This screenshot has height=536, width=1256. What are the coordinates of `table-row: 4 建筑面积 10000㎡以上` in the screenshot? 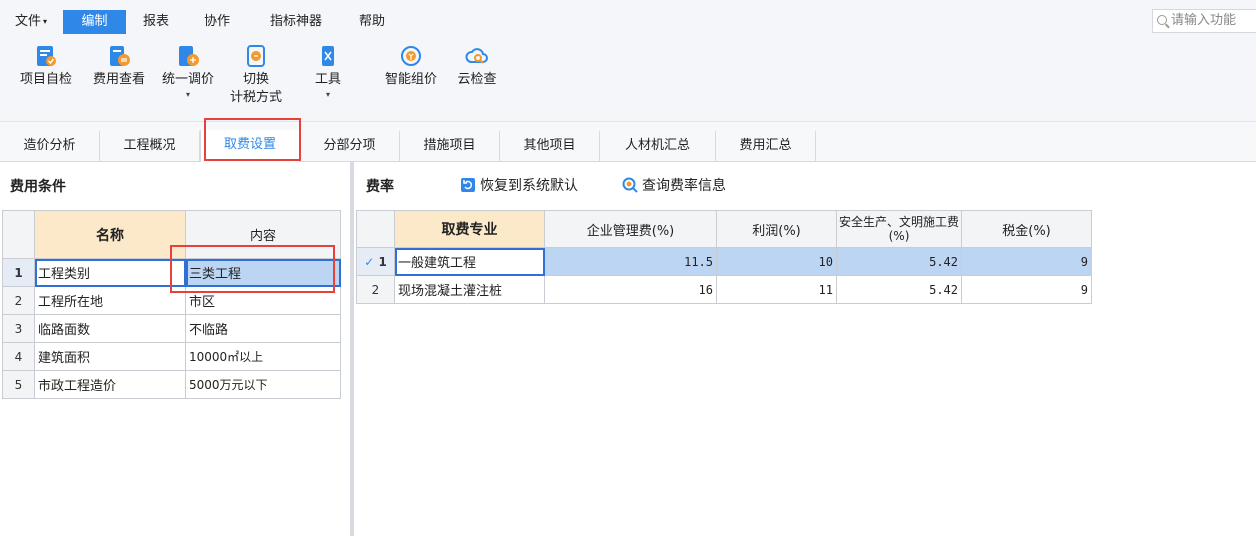 It's located at (171, 356).